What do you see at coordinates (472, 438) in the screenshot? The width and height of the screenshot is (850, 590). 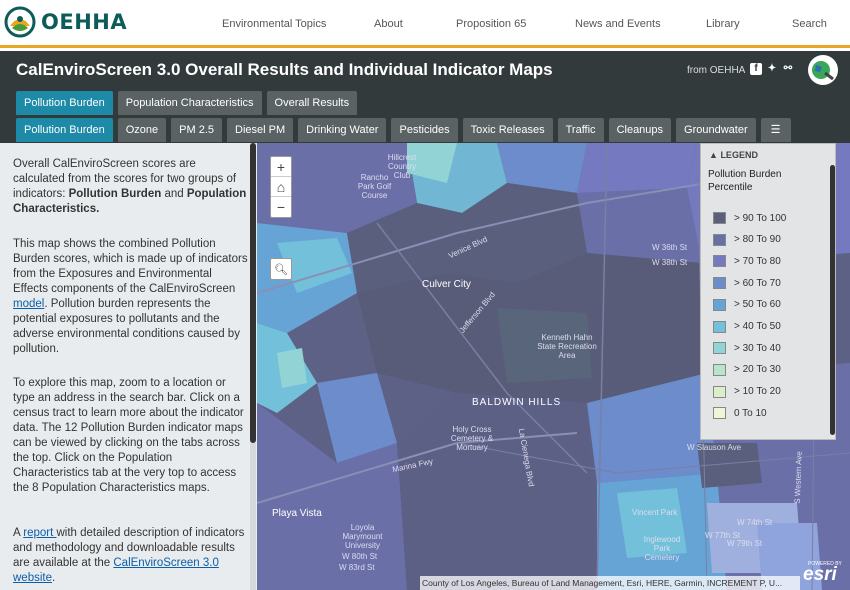 I see `map-label-holy-cross: Holy Cross Cemetery & Mortuary` at bounding box center [472, 438].